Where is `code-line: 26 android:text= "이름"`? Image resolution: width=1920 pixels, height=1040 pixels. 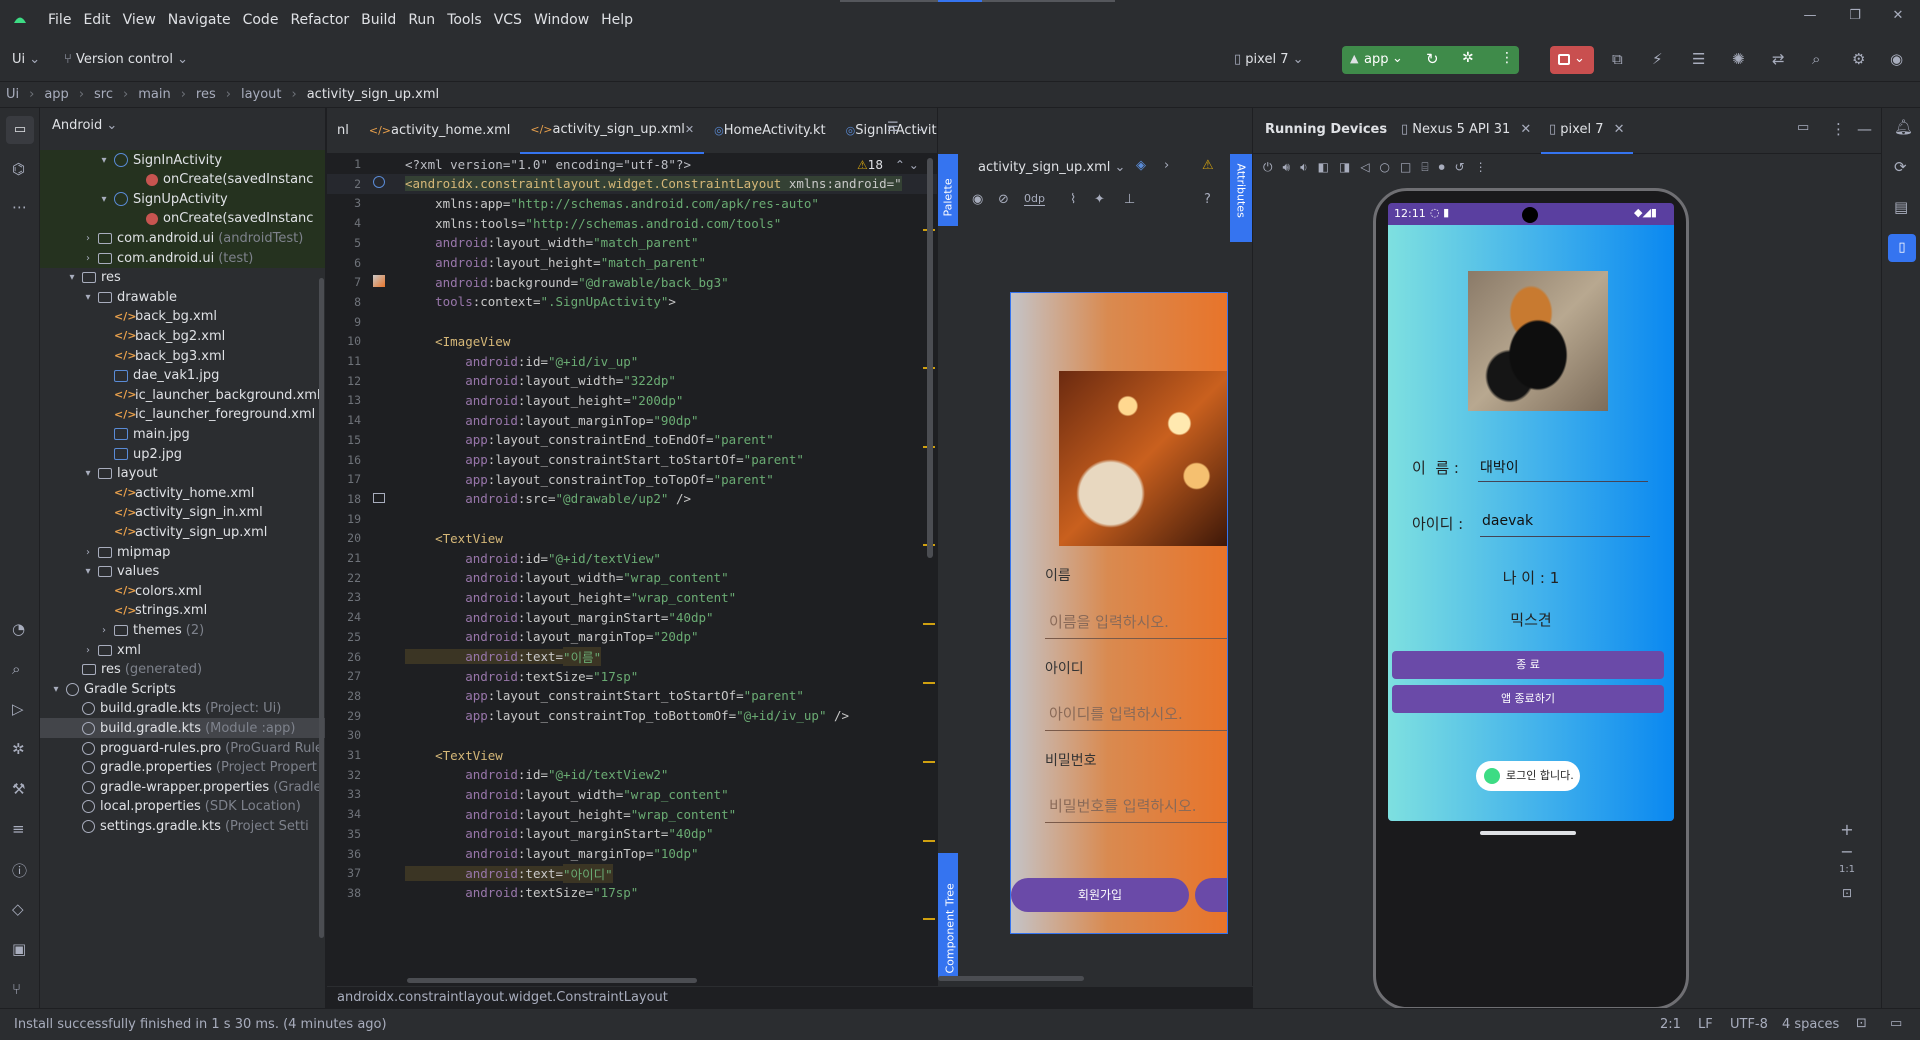 code-line: 26 android:text= "이름" is located at coordinates (632, 657).